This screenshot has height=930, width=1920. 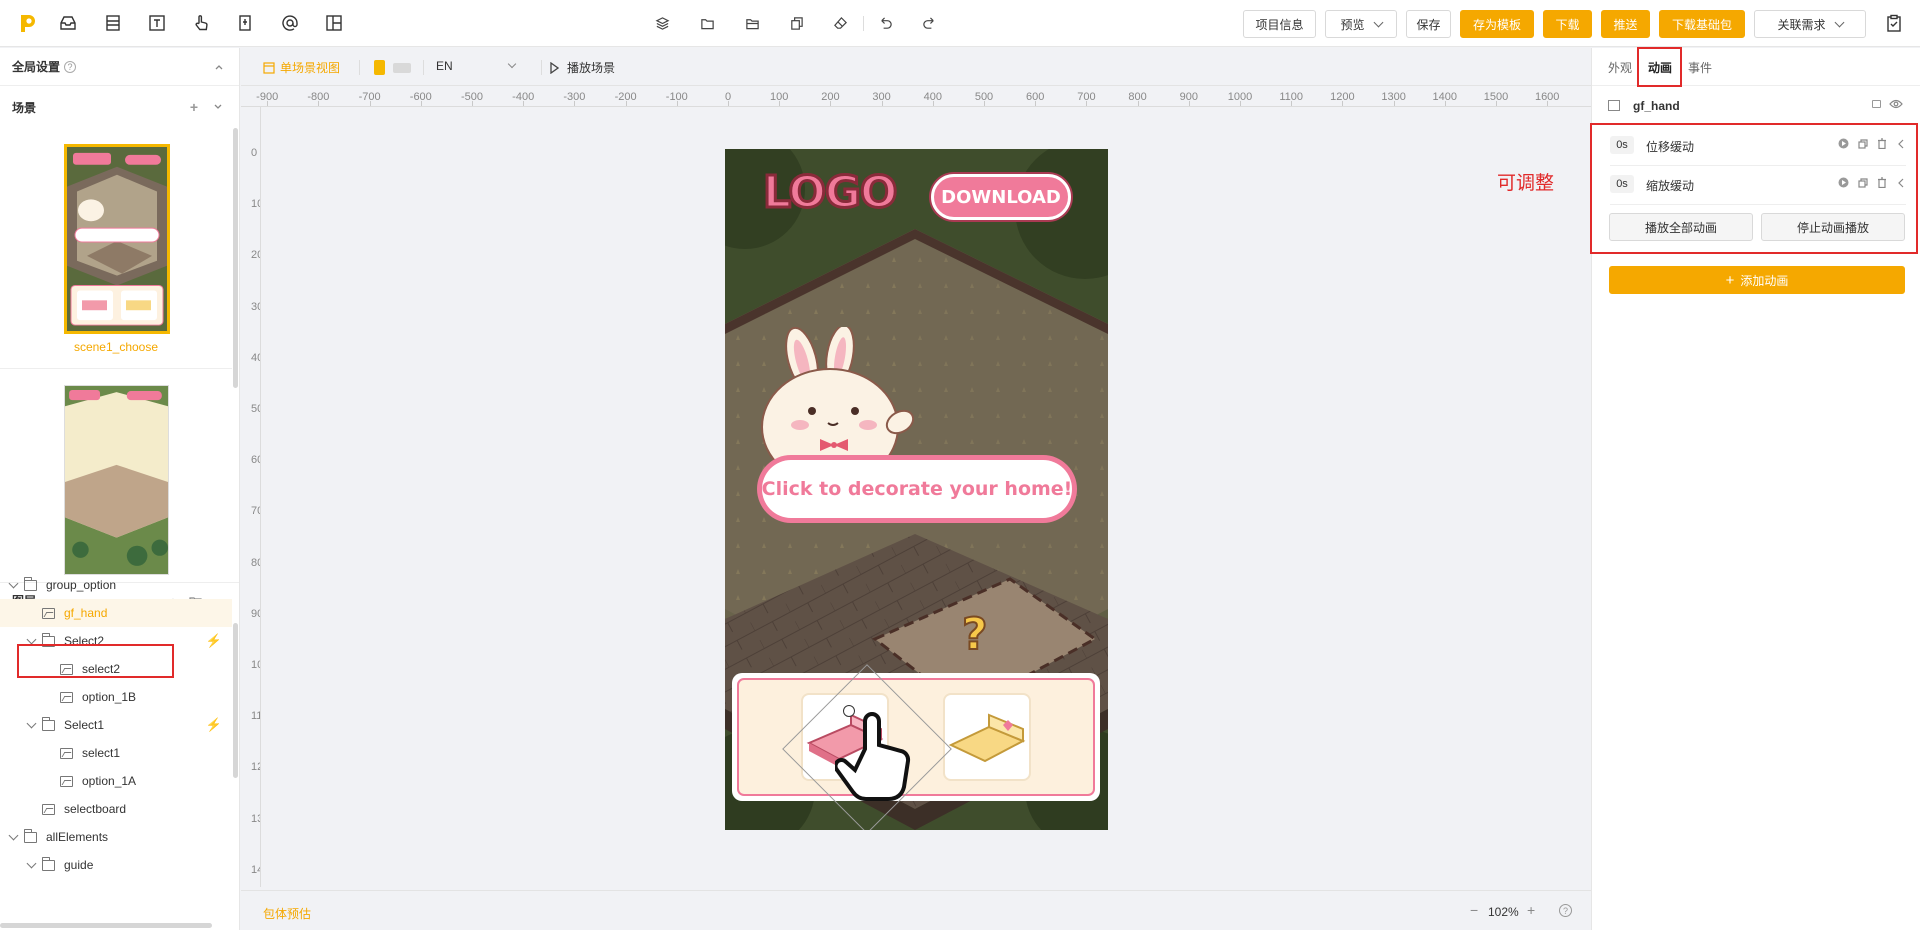 I want to click on layer-item: Select1 ⚡, so click(x=116, y=725).